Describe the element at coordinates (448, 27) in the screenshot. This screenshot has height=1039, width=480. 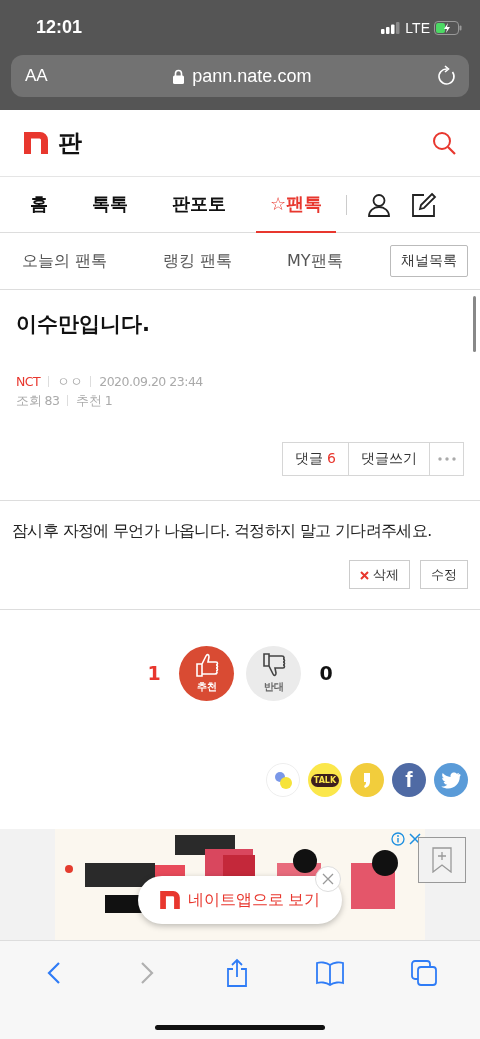
I see `battery-icon` at that location.